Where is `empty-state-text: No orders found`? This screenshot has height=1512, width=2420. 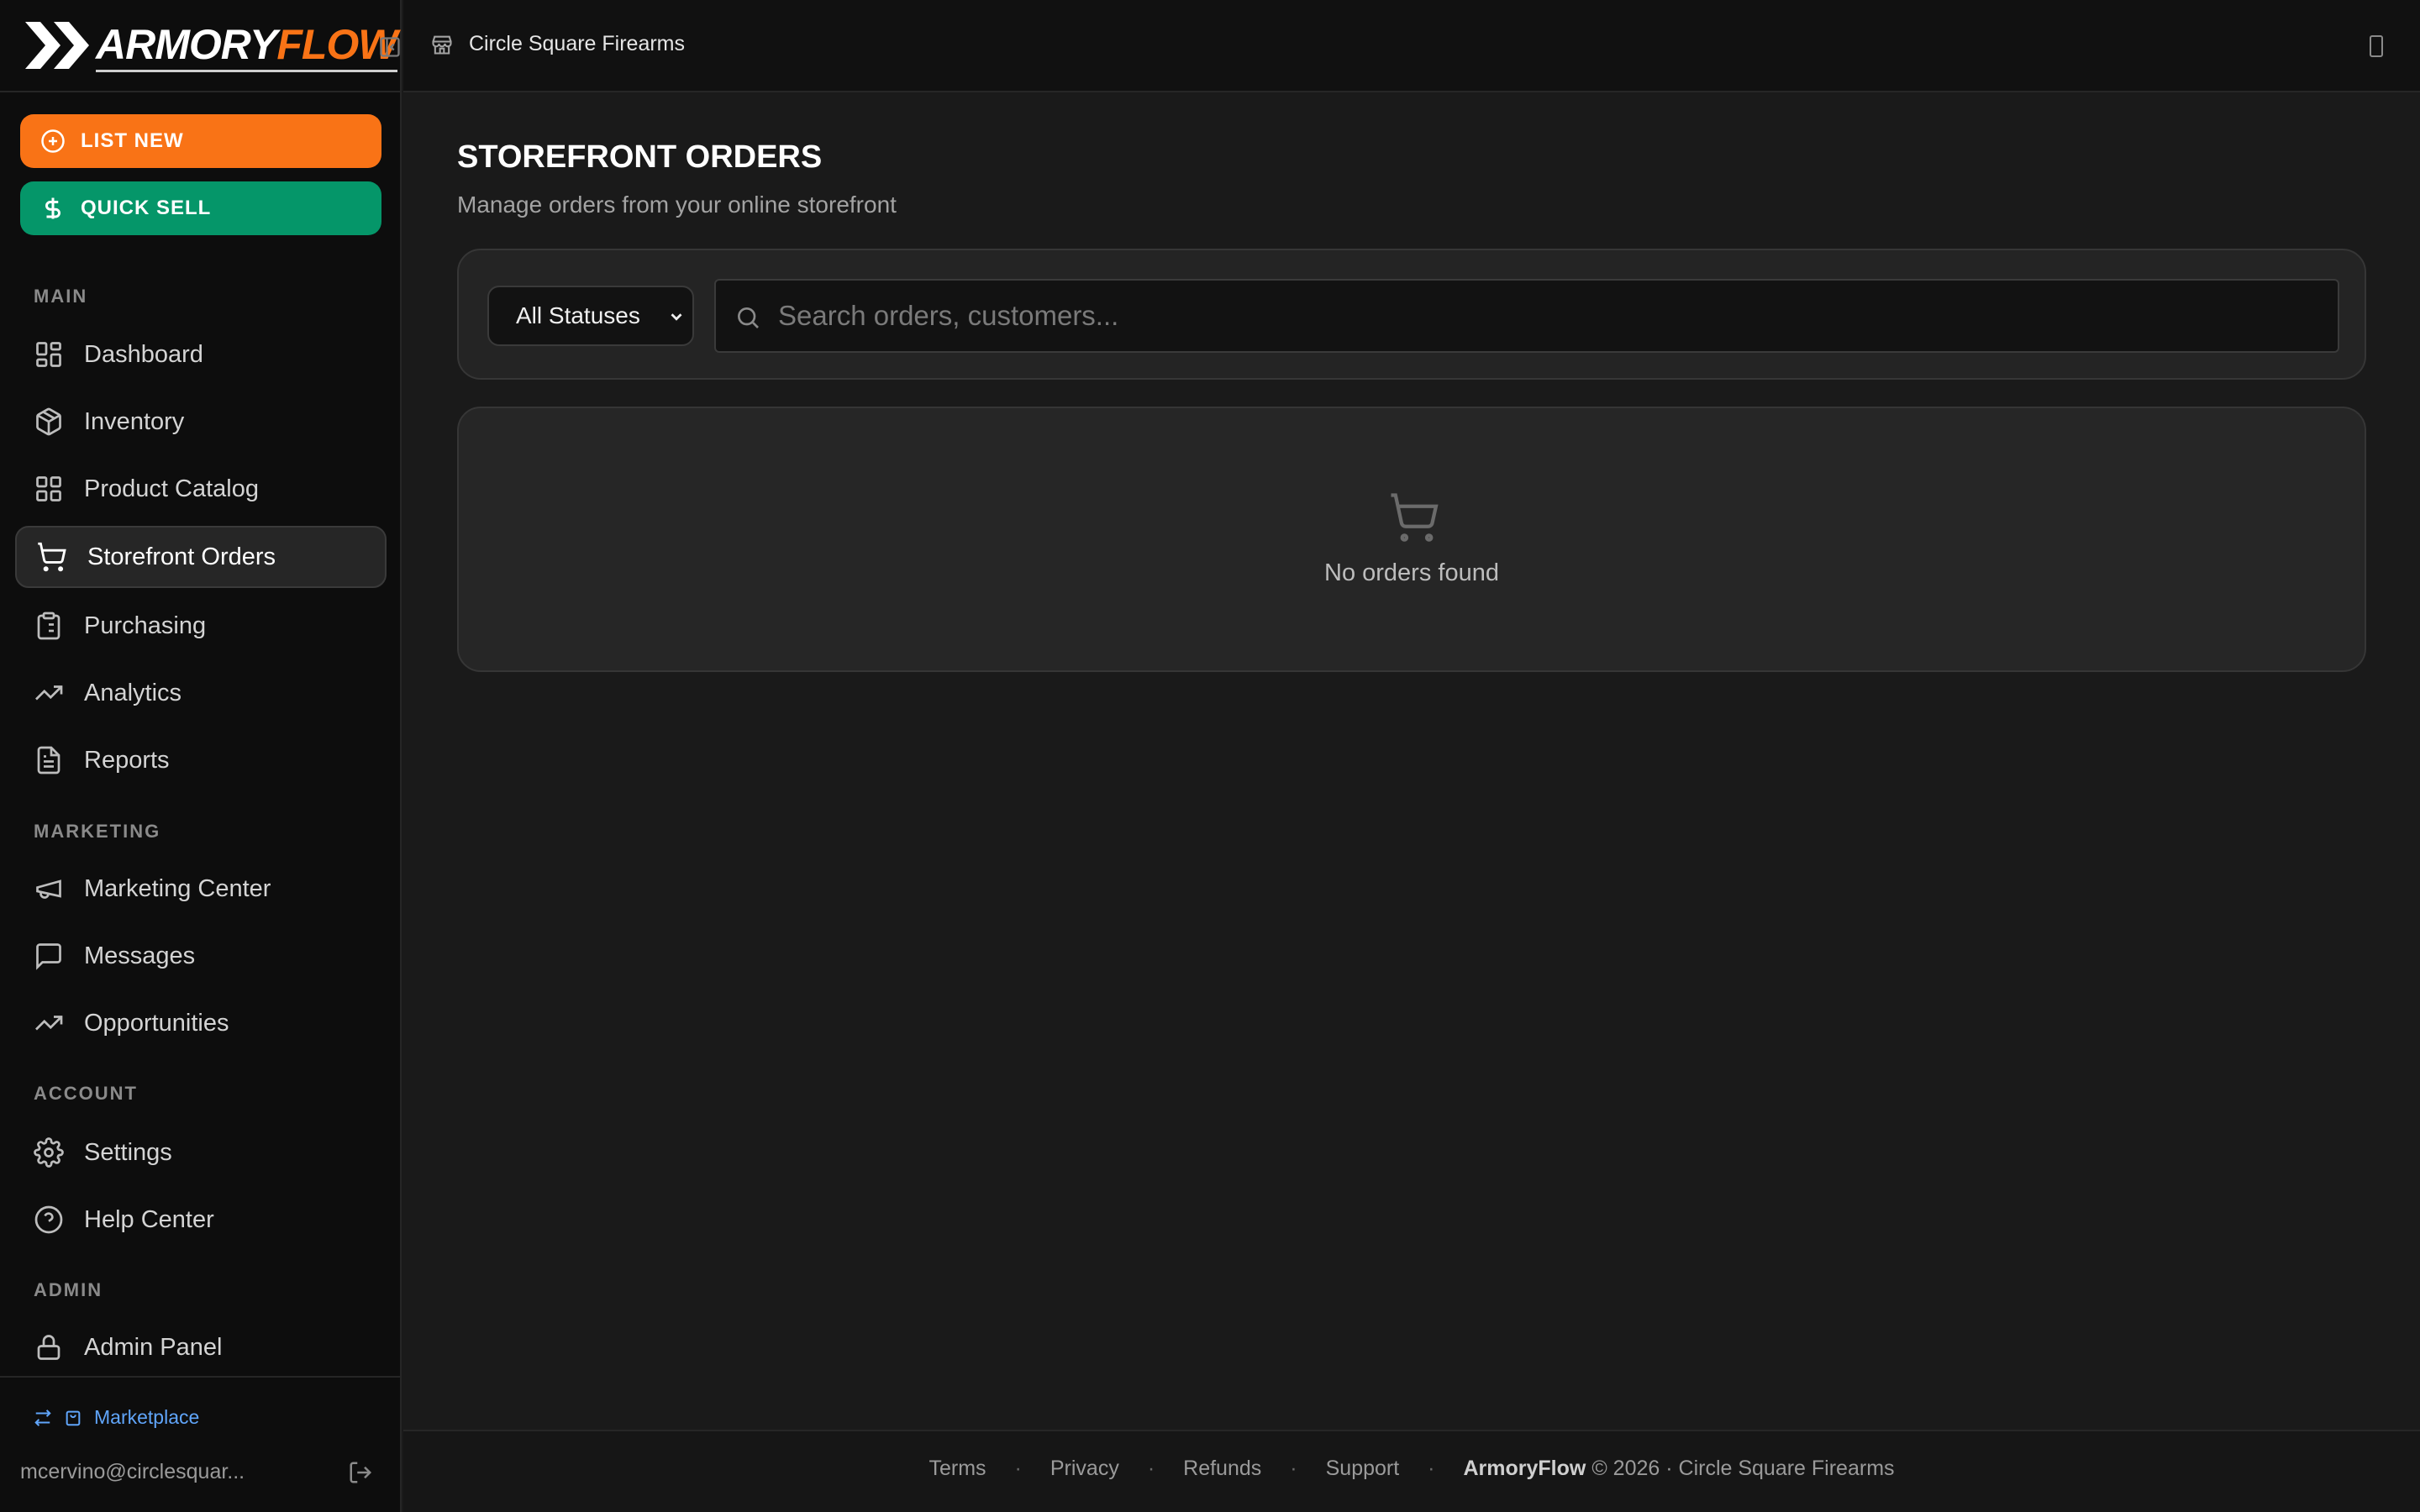 empty-state-text: No orders found is located at coordinates (1411, 572).